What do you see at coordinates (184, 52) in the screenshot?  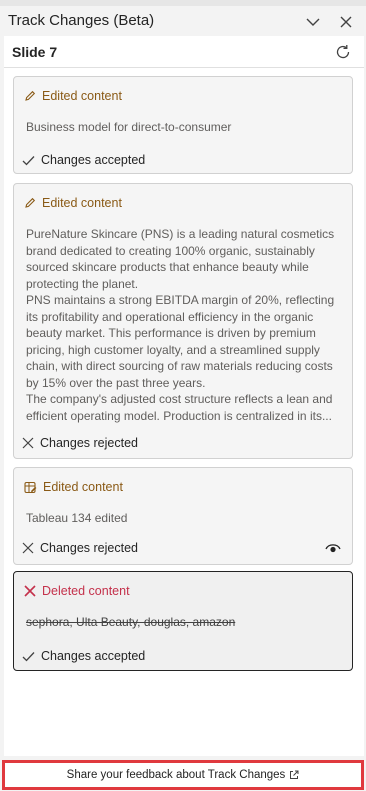 I see `slide-header: Slide 7` at bounding box center [184, 52].